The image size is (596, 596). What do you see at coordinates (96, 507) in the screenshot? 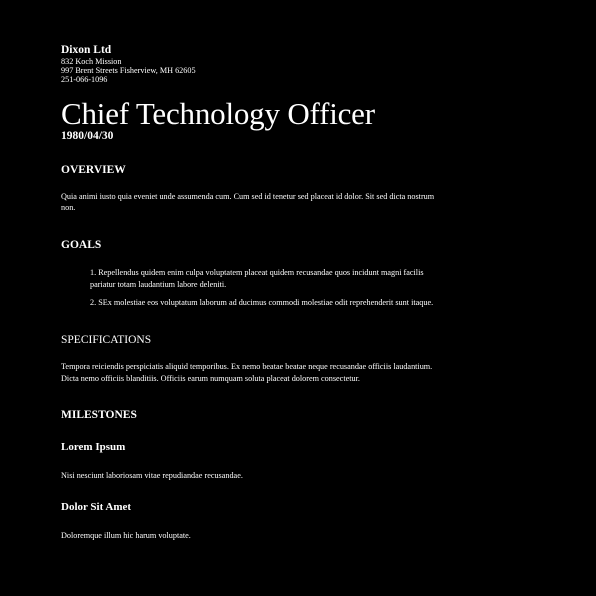
I see `milestone-title: Dolor Sit Amet` at bounding box center [96, 507].